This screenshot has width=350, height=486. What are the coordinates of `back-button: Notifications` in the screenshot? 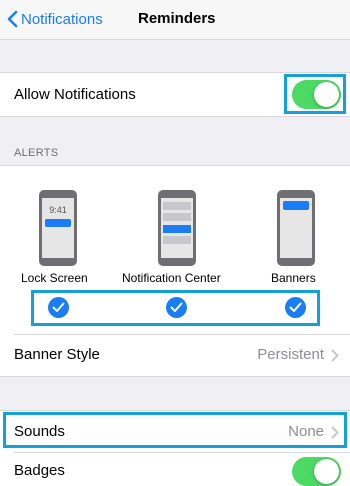 It's located at (55, 19).